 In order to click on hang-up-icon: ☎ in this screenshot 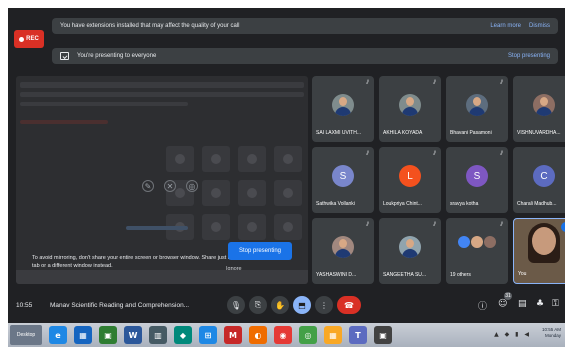, I will do `click(349, 305)`.